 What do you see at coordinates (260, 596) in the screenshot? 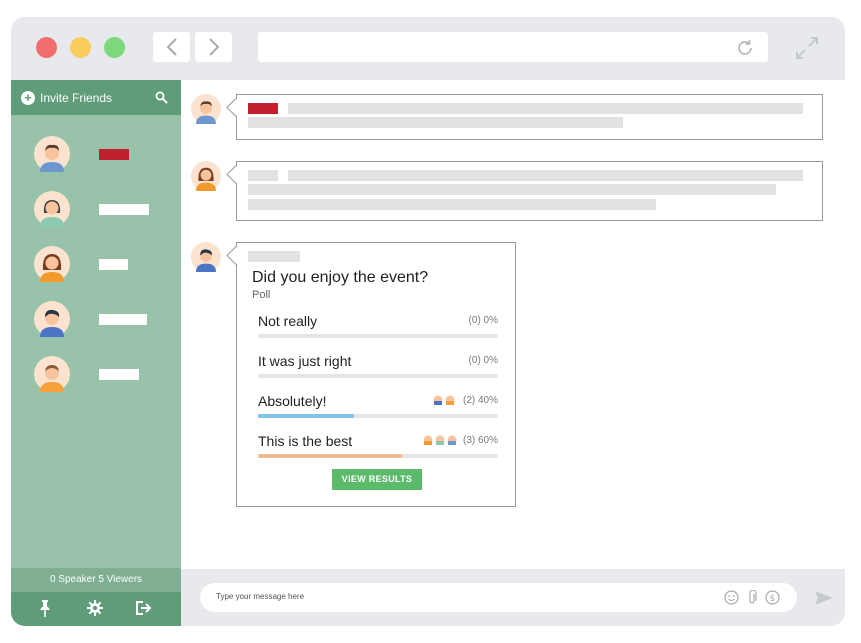
I see `message-placeholder: Type your message here` at bounding box center [260, 596].